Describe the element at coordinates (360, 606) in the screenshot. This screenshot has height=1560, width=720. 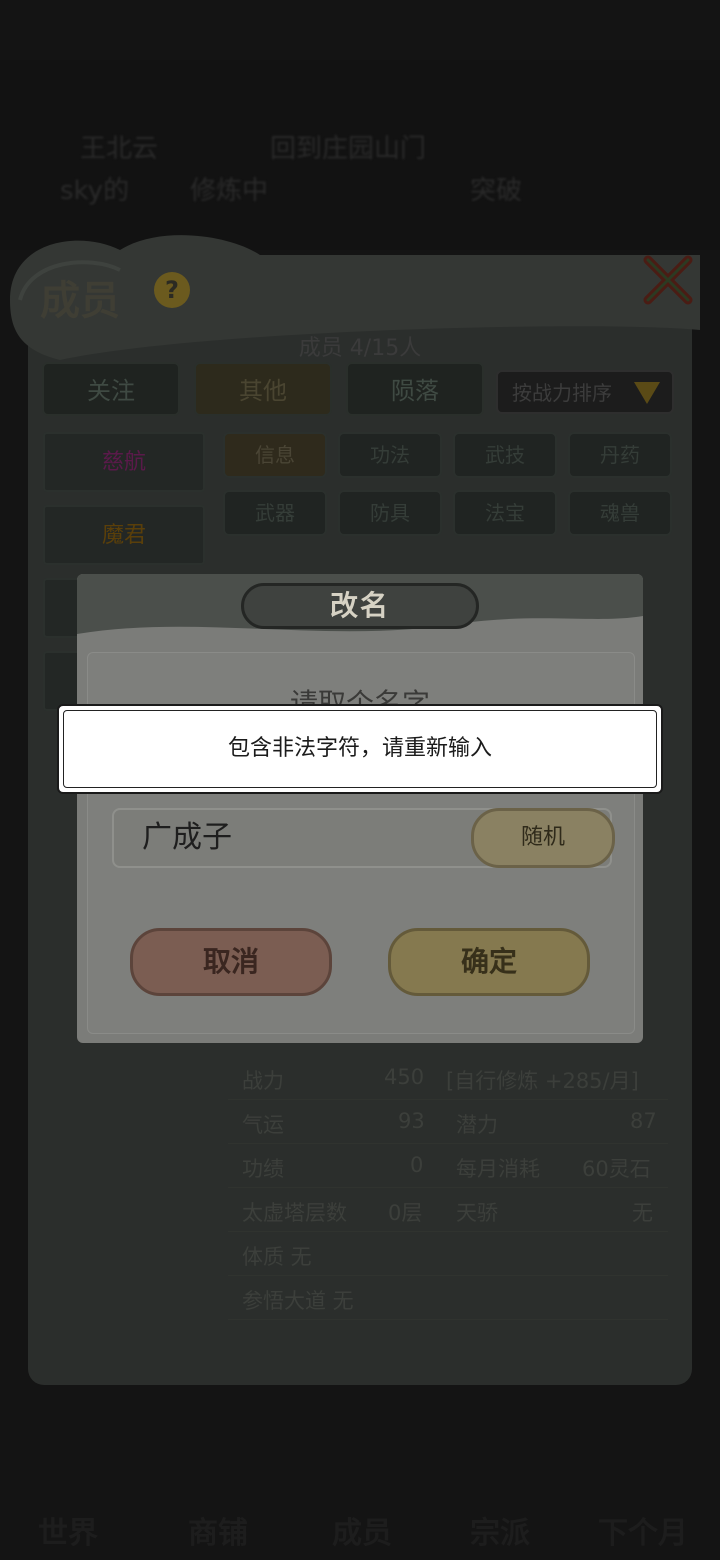
I see `dialog-title: 改名` at that location.